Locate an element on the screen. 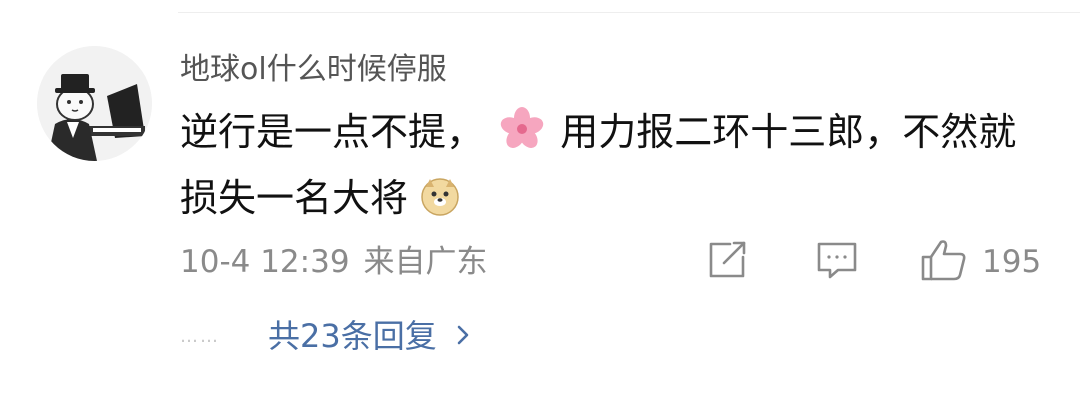 The height and width of the screenshot is (400, 1080). like-button: 195 is located at coordinates (979, 262).